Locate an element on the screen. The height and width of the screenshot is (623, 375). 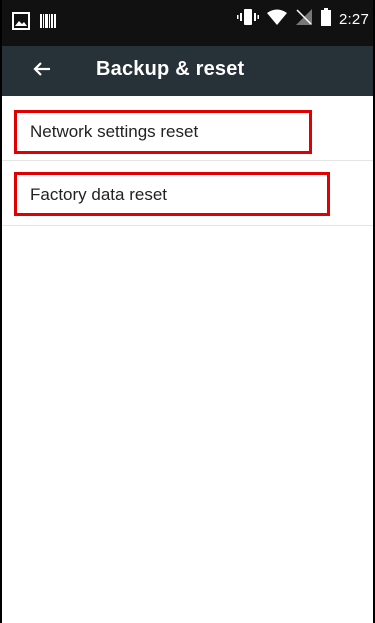
battery-icon is located at coordinates (326, 19).